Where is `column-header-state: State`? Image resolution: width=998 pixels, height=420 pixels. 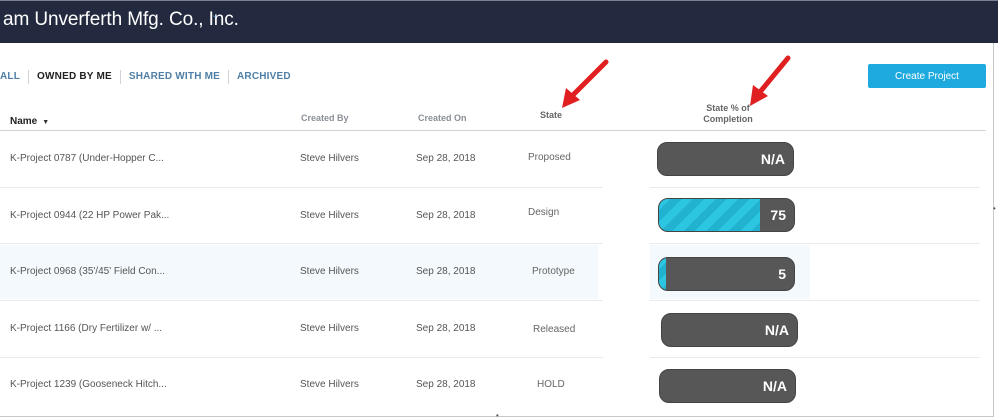 column-header-state: State is located at coordinates (551, 115).